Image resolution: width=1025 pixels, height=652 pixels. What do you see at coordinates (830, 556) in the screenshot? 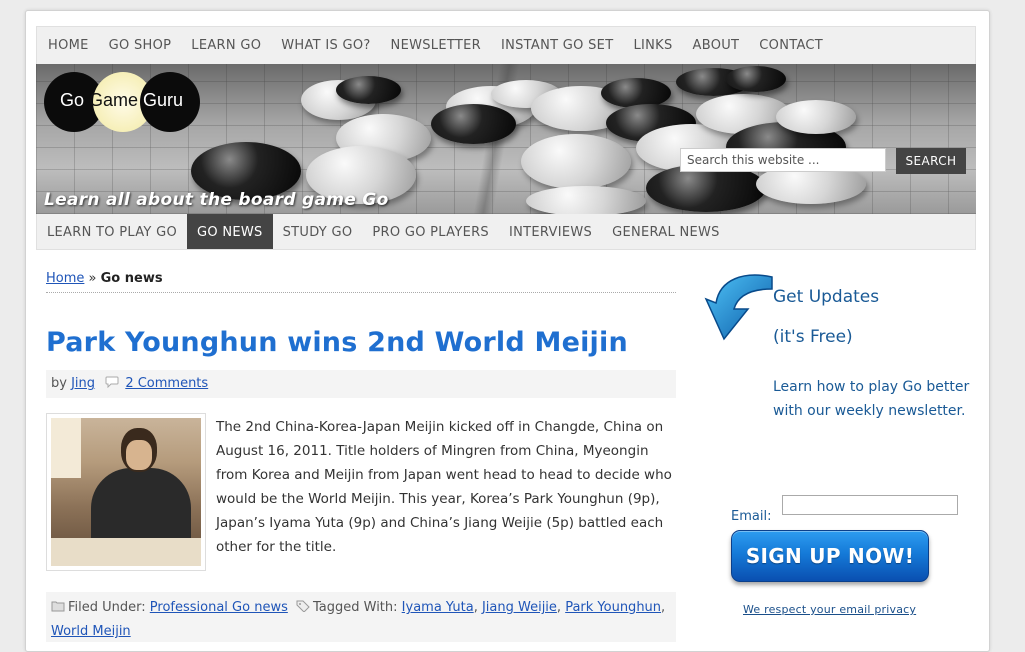
I see `sign-up-button: SIGN UP NOW!` at bounding box center [830, 556].